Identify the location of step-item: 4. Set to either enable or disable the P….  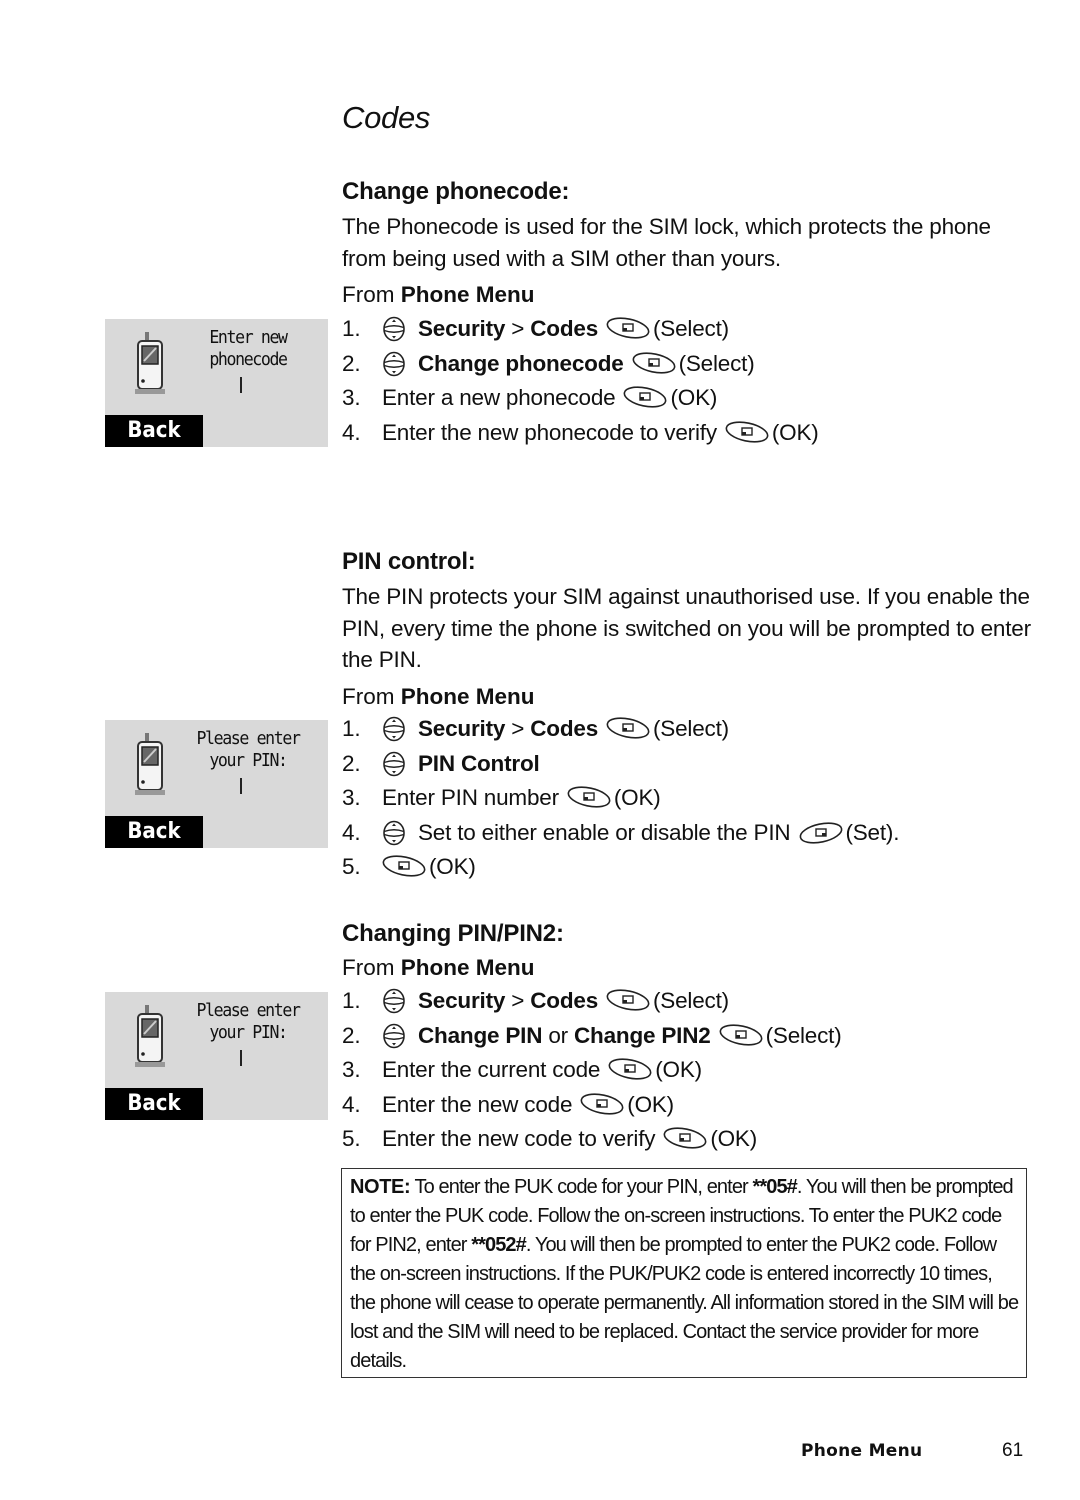
(621, 833).